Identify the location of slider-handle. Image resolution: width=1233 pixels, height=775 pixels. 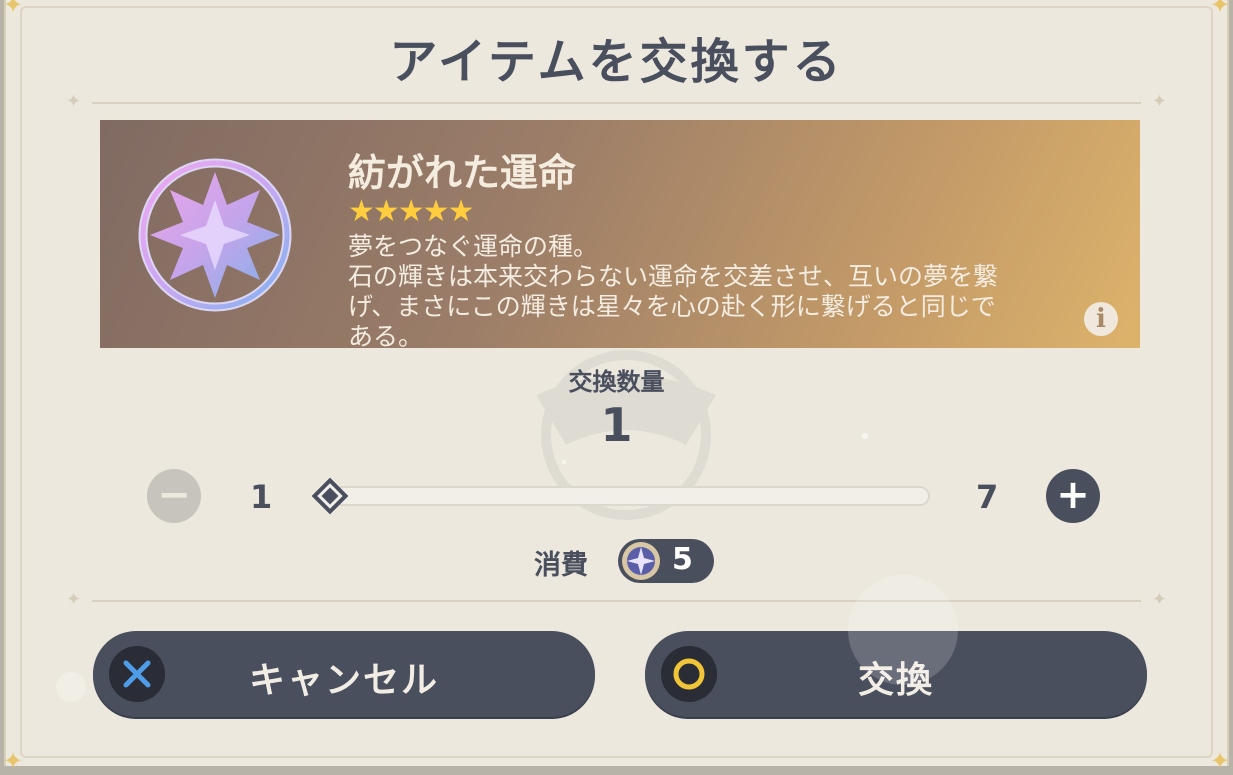
(330, 496).